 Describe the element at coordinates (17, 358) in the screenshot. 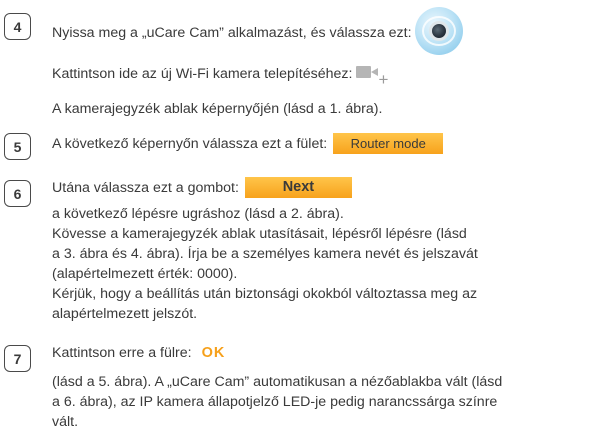

I see `step-number-7: 7` at that location.